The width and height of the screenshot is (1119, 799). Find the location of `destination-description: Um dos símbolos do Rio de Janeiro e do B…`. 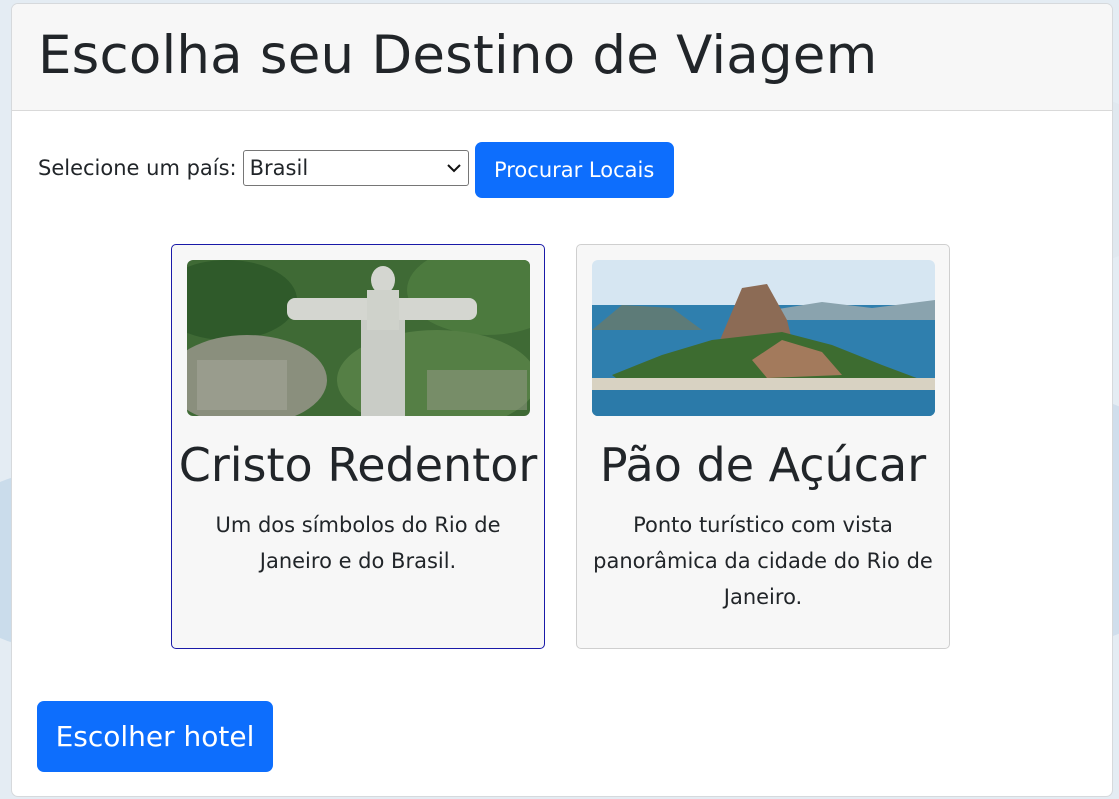

destination-description: Um dos símbolos do Rio de Janeiro e do B… is located at coordinates (358, 543).